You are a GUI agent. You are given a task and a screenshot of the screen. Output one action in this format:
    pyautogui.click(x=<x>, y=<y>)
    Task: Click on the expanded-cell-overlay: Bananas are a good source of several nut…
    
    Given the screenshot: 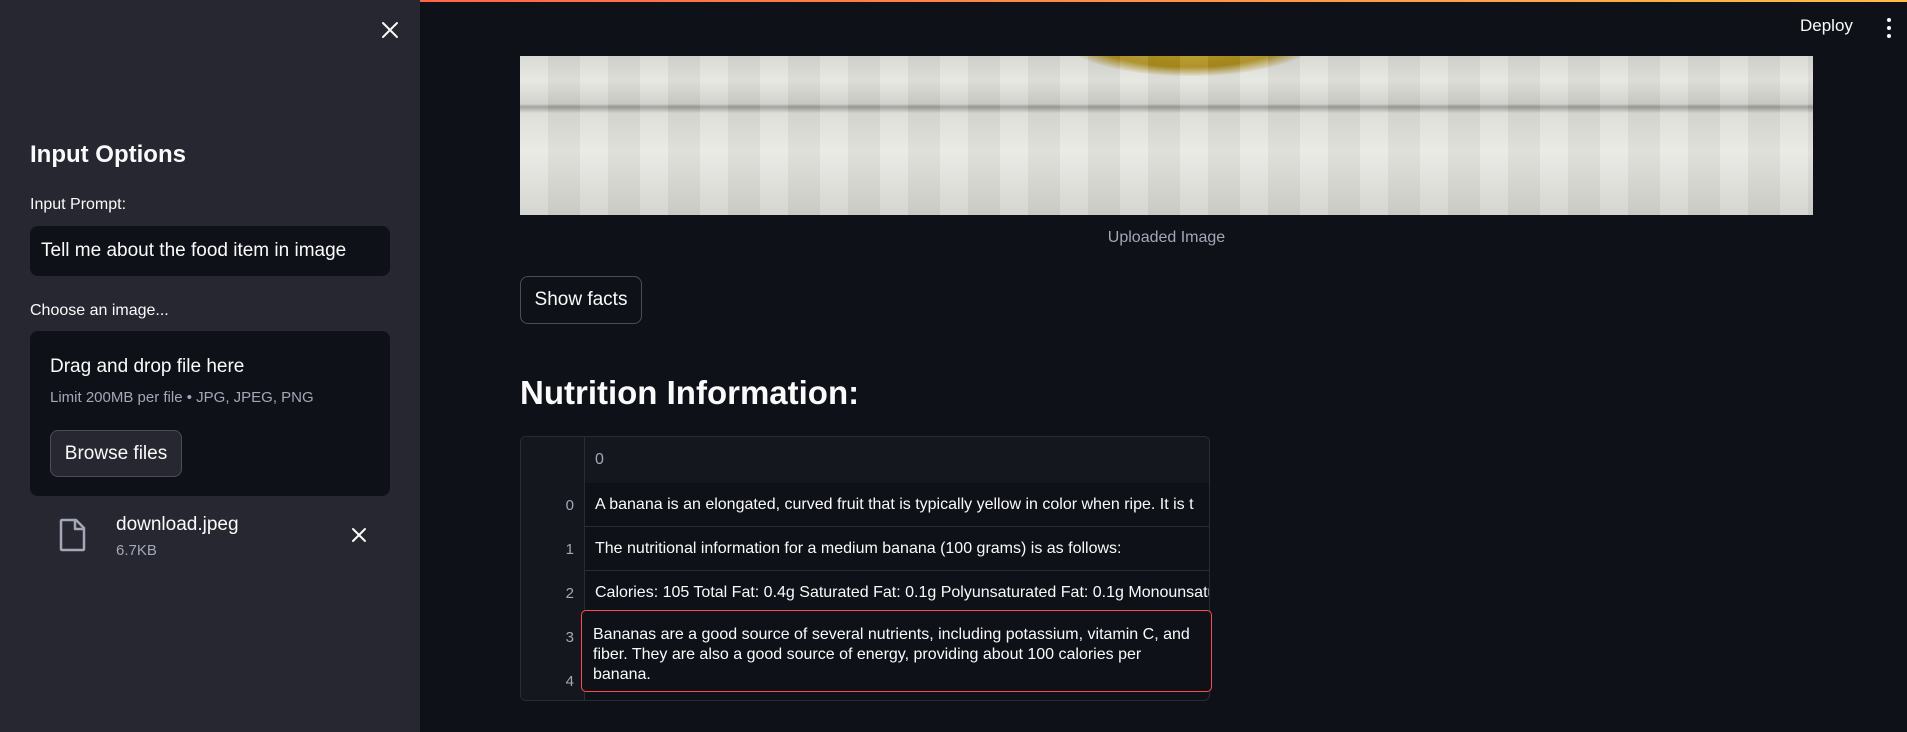 What is the action you would take?
    pyautogui.click(x=896, y=651)
    